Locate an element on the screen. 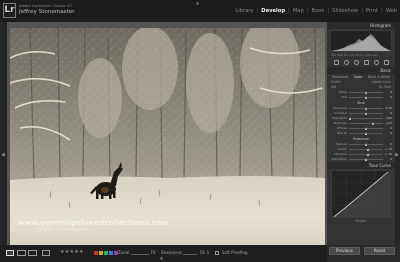 This screenshot has width=400, height=262. adjustment-brush-icon is located at coordinates (386, 62).